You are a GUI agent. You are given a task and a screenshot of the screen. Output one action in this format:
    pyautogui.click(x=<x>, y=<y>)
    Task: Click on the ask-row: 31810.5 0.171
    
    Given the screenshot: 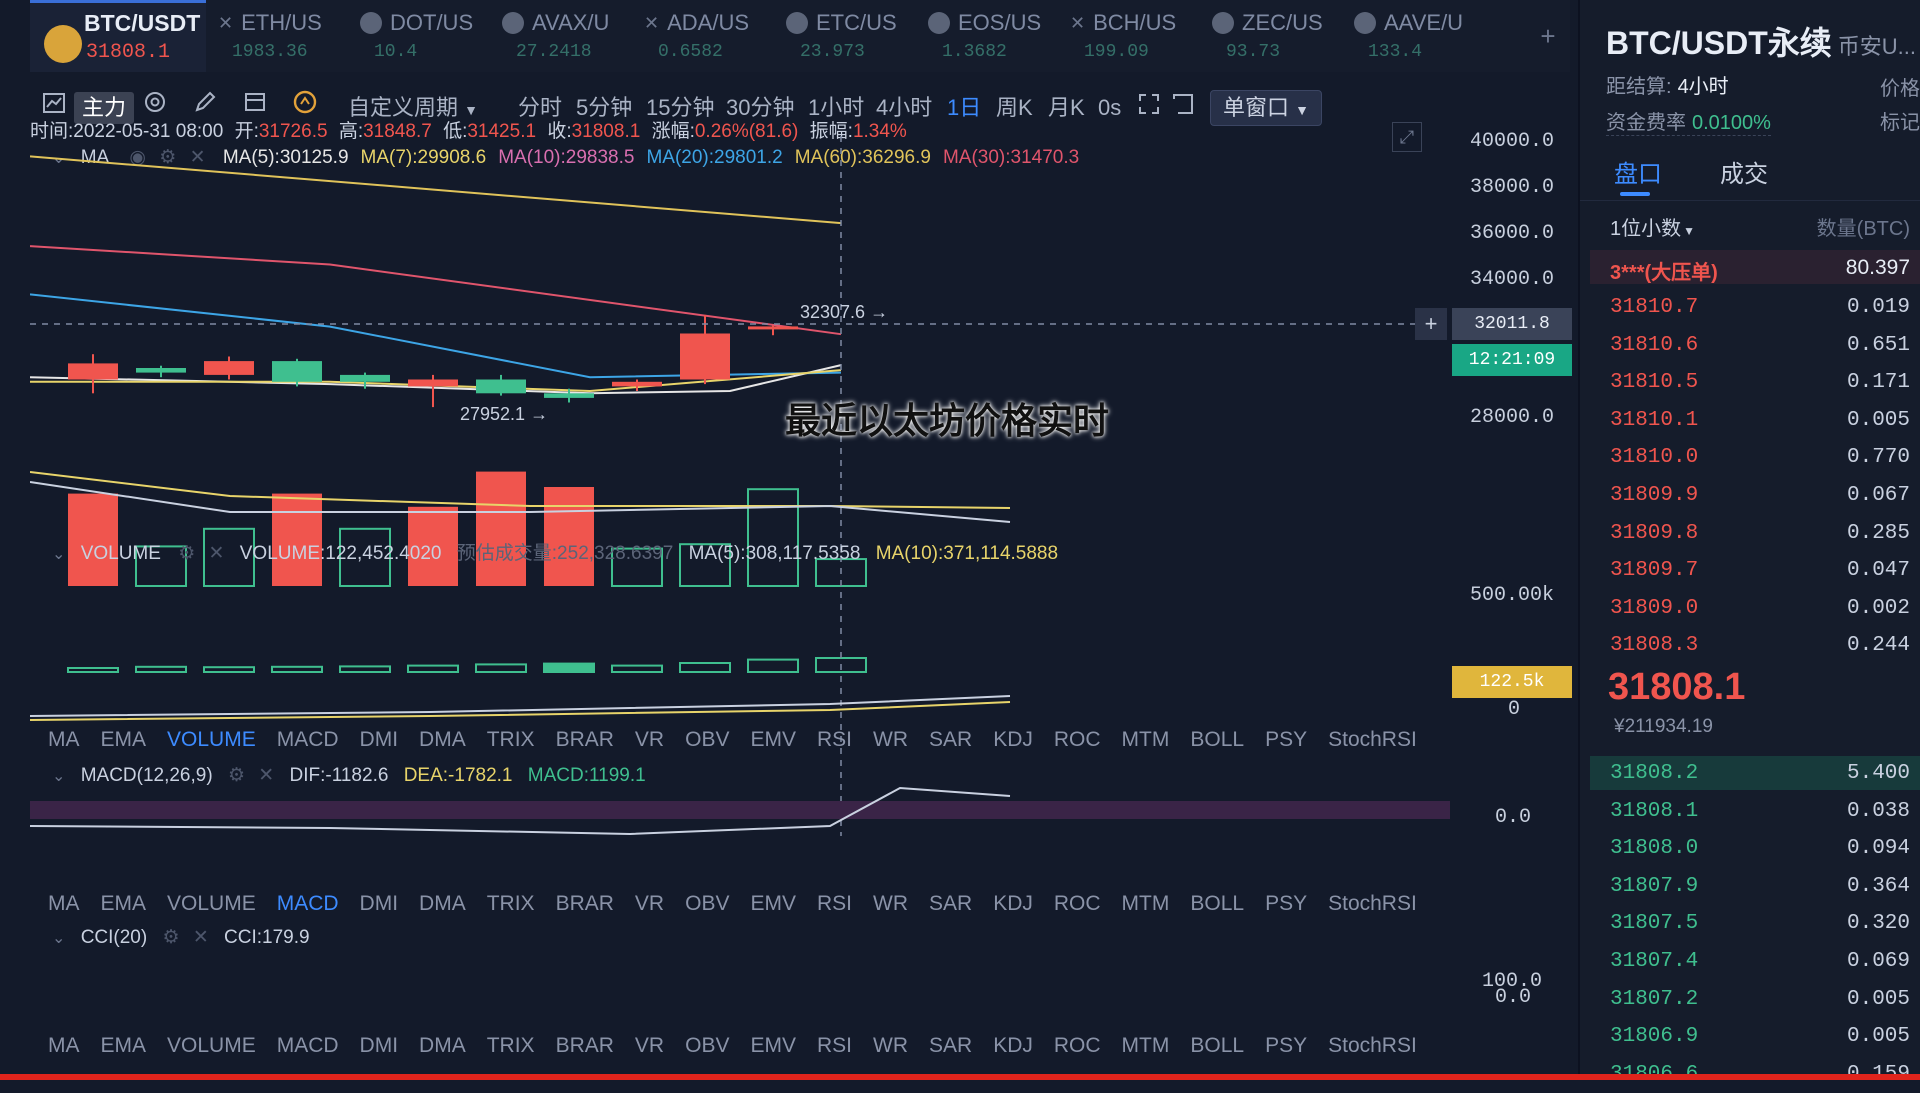 What is the action you would take?
    pyautogui.click(x=1760, y=383)
    